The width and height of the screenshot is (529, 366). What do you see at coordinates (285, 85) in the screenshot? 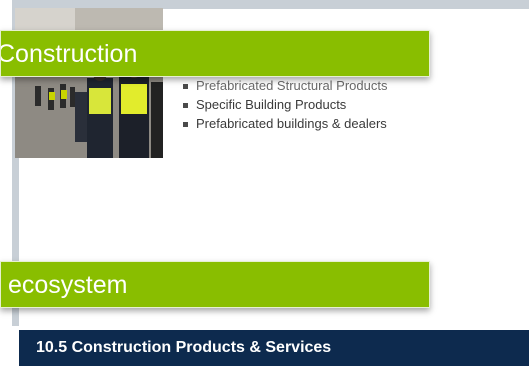
I see `bullet-item: Prefabricated Structural Products` at bounding box center [285, 85].